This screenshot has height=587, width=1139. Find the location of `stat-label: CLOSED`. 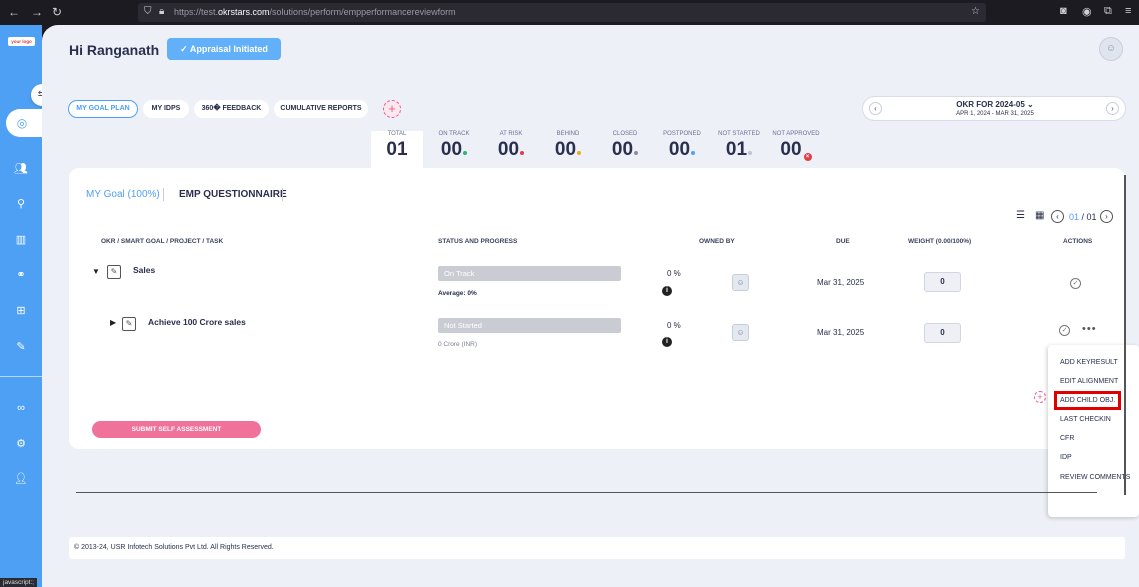

stat-label: CLOSED is located at coordinates (625, 134).